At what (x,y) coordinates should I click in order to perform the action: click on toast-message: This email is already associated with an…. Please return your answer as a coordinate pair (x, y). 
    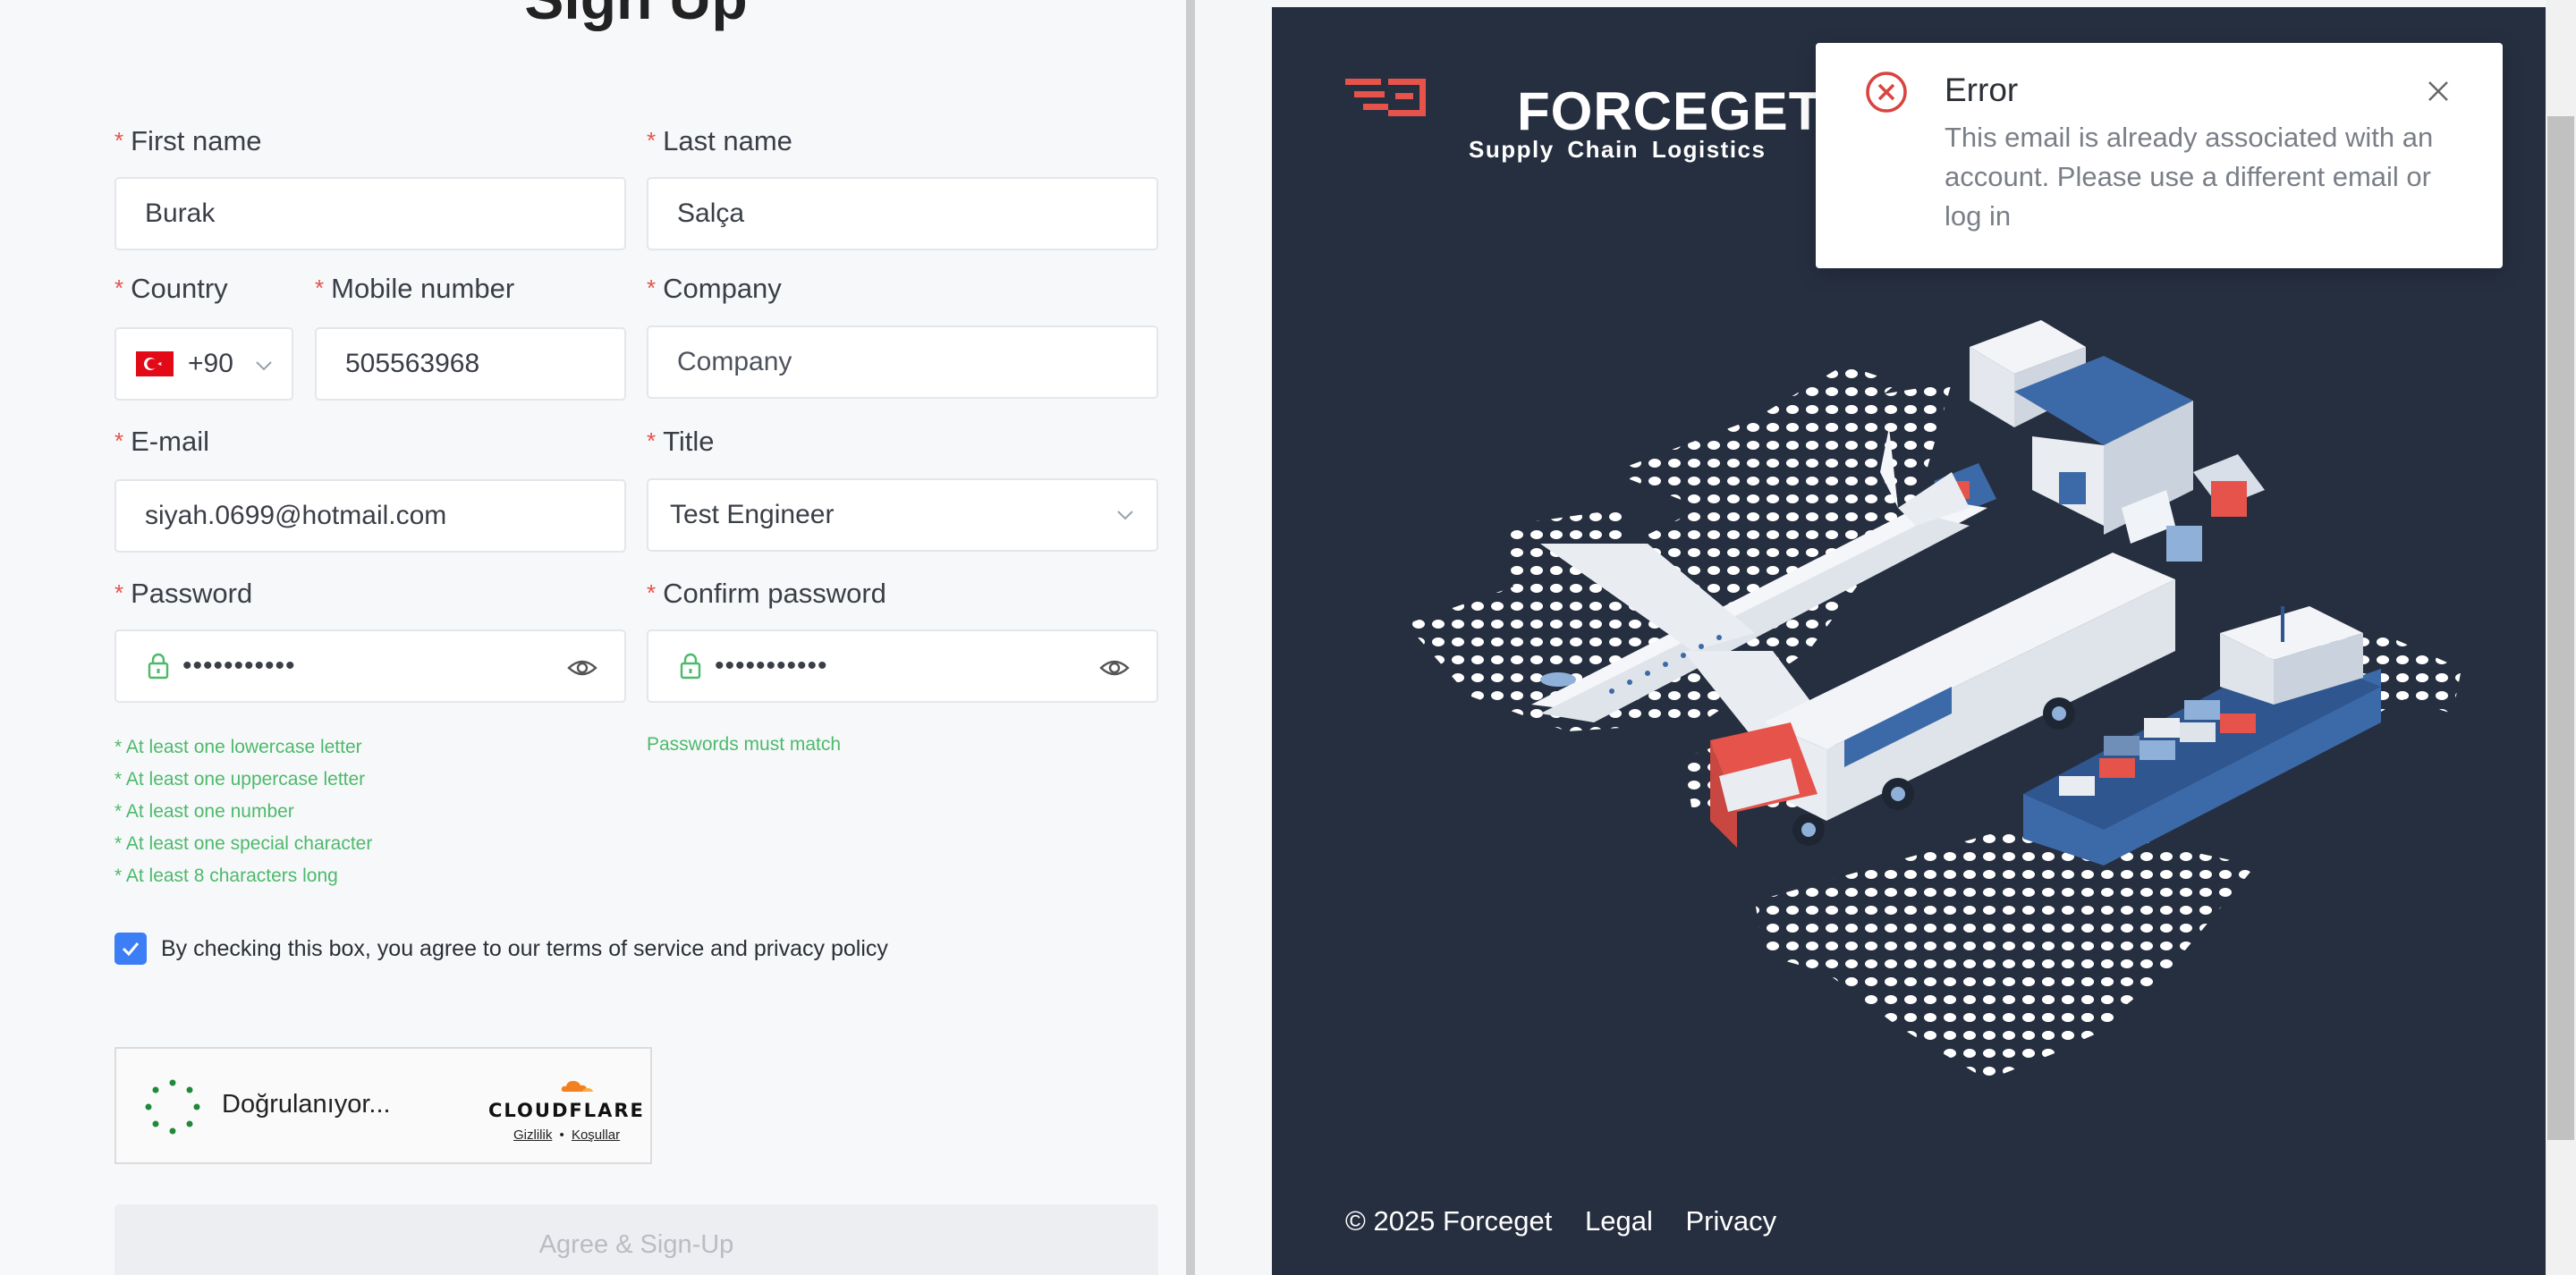
    Looking at the image, I should click on (2189, 177).